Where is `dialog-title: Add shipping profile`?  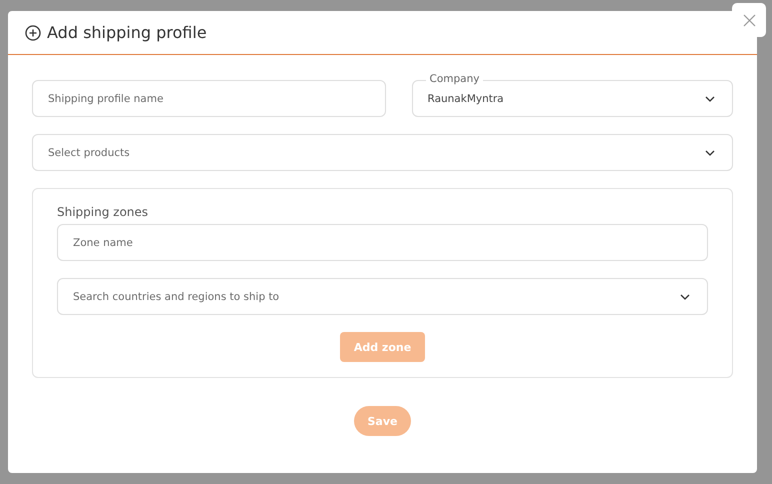 dialog-title: Add shipping profile is located at coordinates (127, 32).